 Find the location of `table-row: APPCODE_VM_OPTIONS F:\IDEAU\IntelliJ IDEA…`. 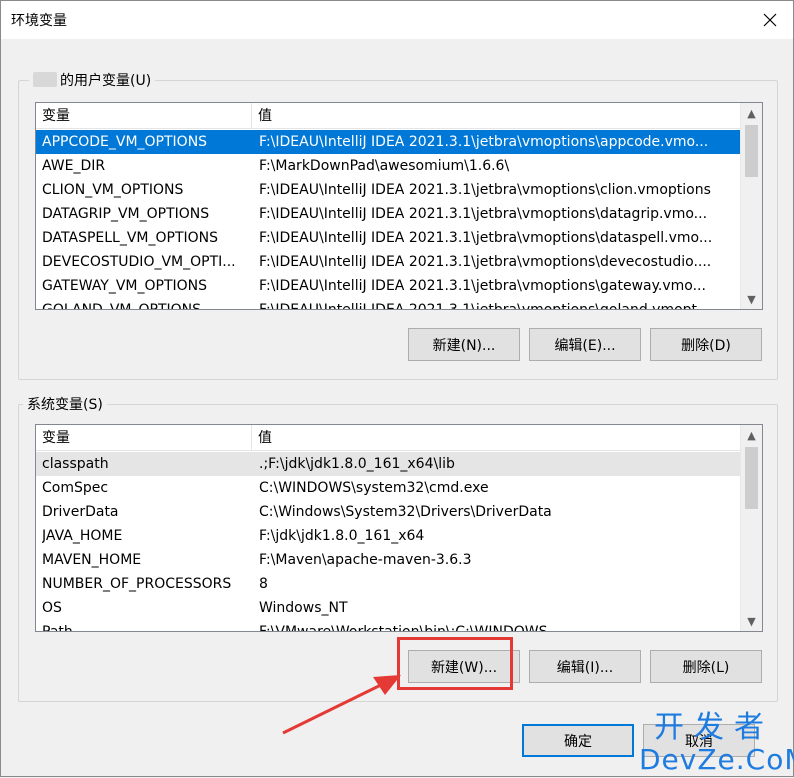

table-row: APPCODE_VM_OPTIONS F:\IDEAU\IntelliJ IDEA… is located at coordinates (388, 142).